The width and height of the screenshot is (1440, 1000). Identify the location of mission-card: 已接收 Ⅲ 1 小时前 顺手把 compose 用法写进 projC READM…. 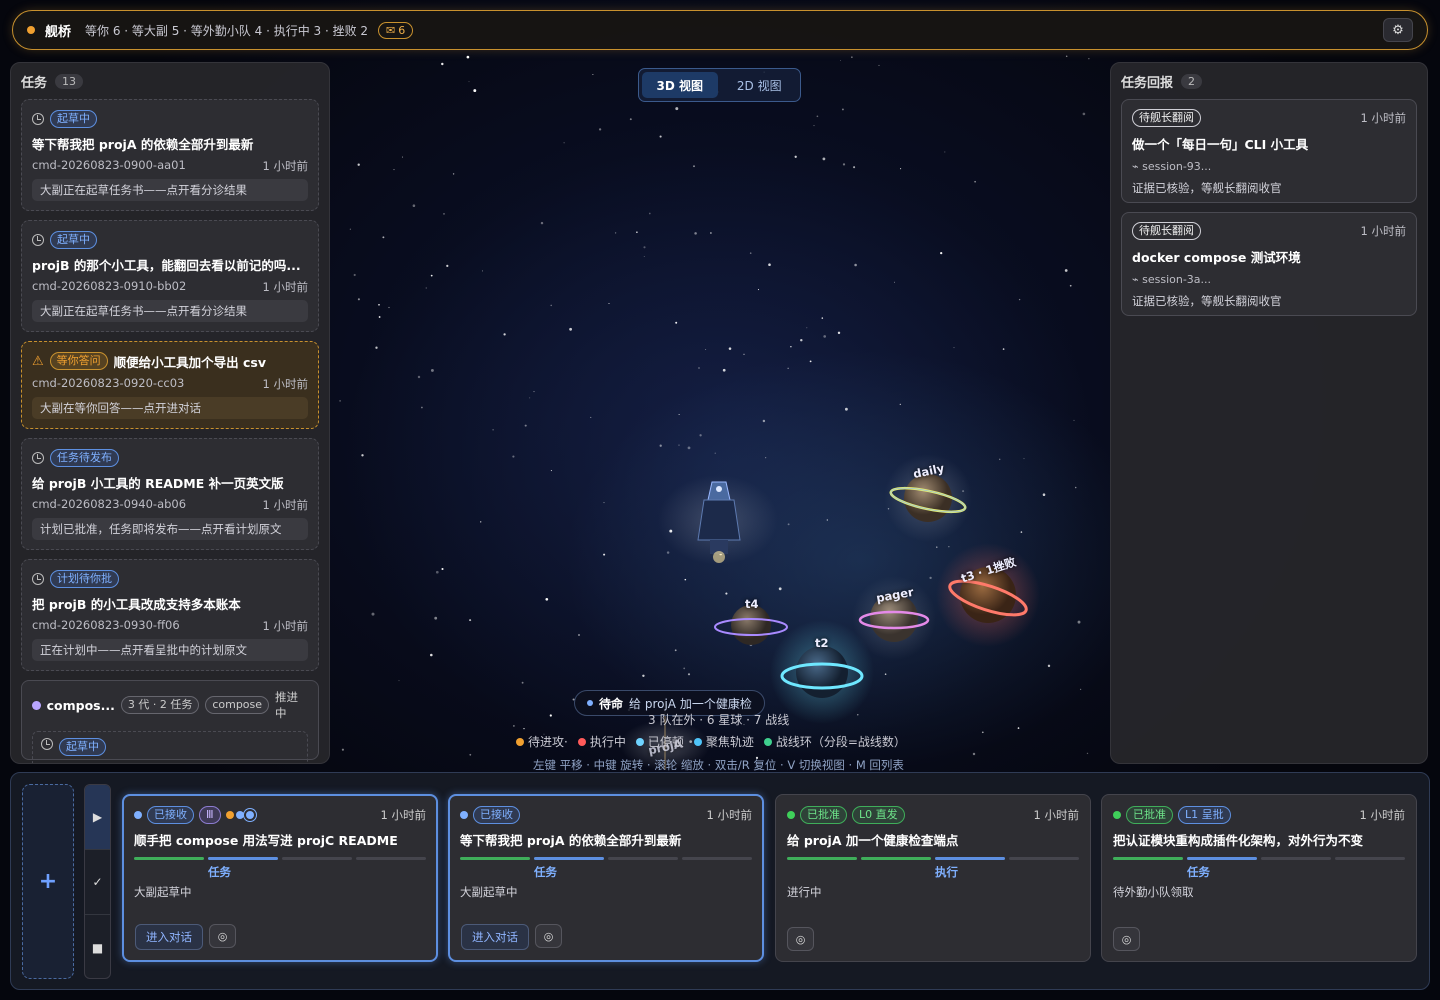
(280, 878).